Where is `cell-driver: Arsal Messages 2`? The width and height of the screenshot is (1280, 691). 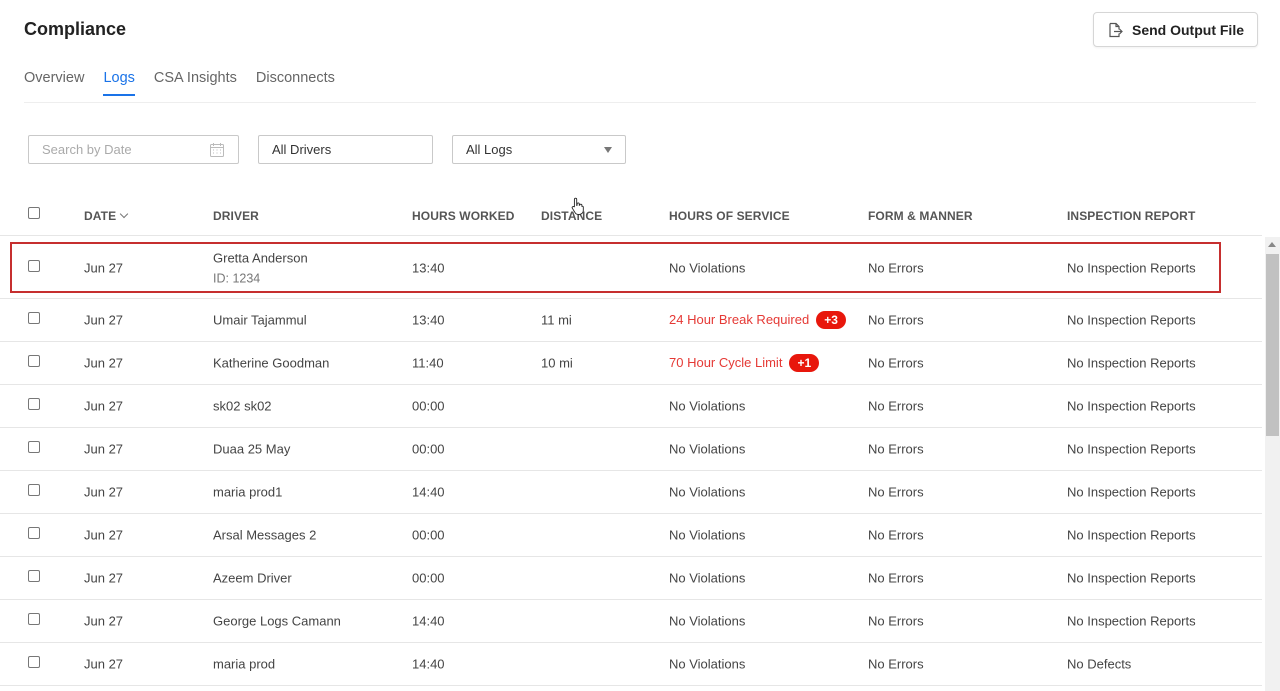 cell-driver: Arsal Messages 2 is located at coordinates (264, 535).